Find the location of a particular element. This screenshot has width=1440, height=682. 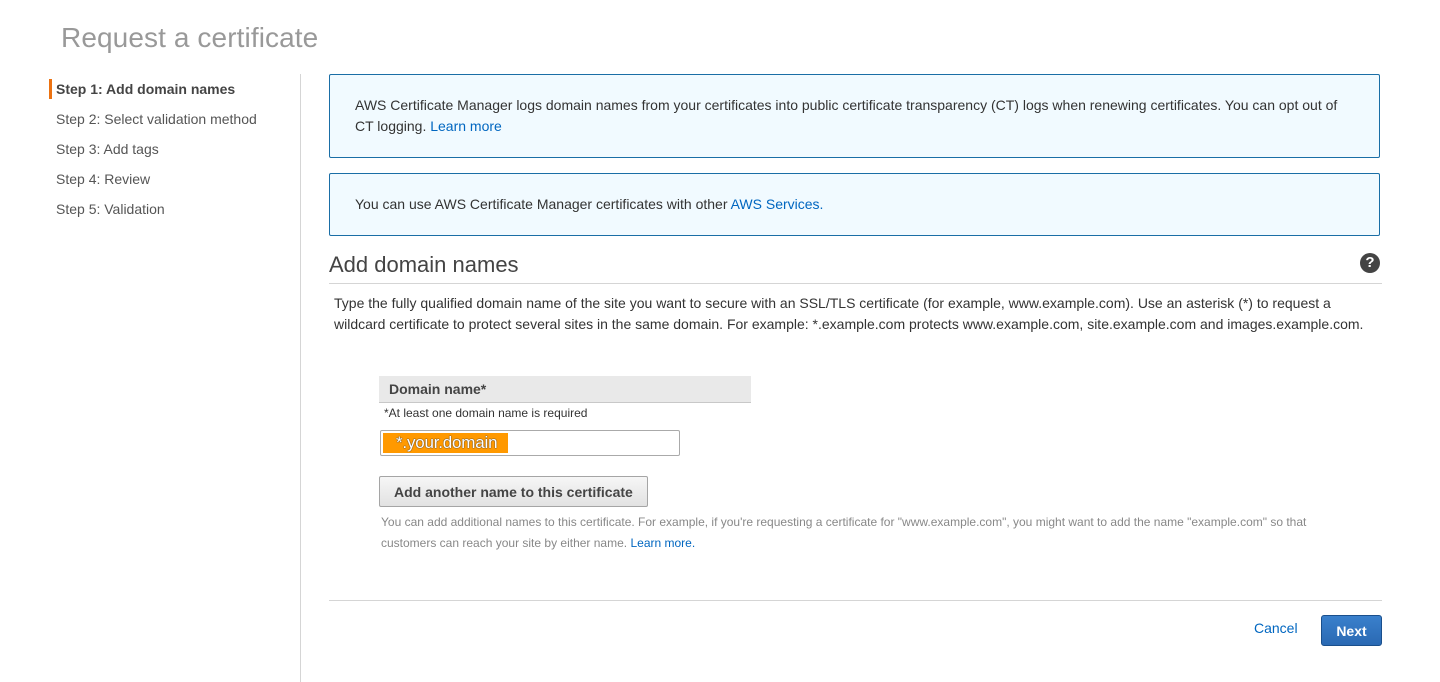

cancel-button: Cancel is located at coordinates (1276, 628).